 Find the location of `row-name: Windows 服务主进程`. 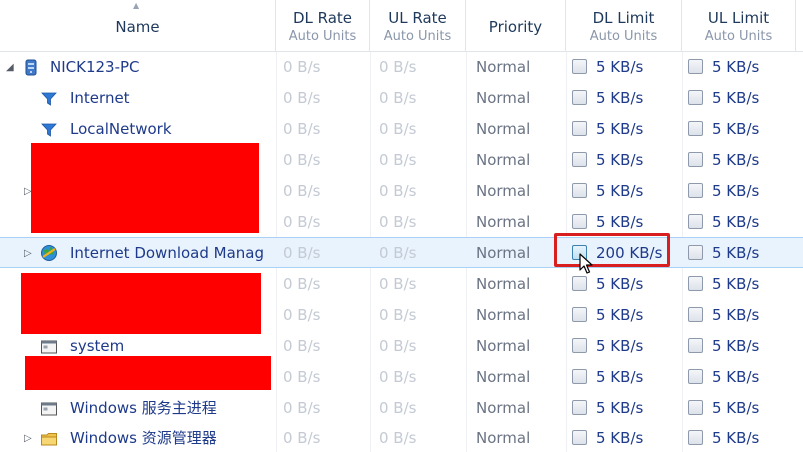

row-name: Windows 服务主进程 is located at coordinates (143, 408).